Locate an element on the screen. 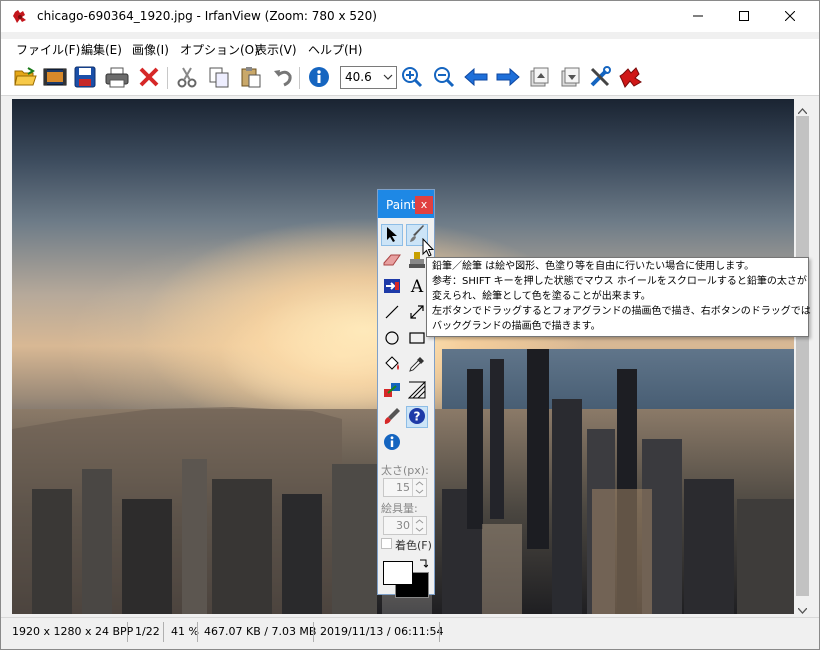 The width and height of the screenshot is (822, 652). undo-icon is located at coordinates (283, 78).